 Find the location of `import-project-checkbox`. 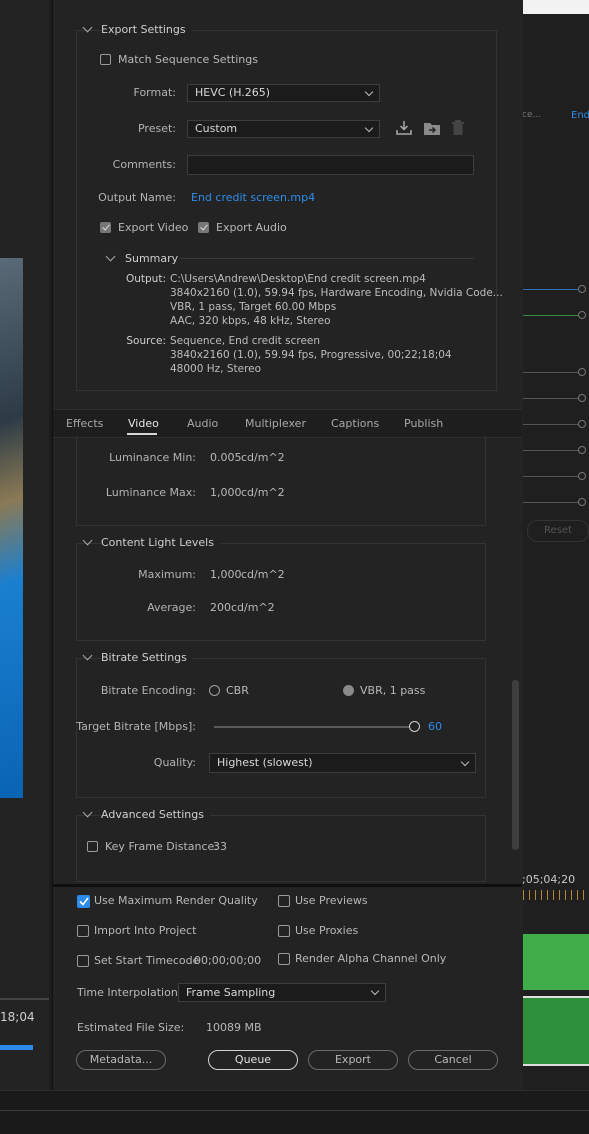

import-project-checkbox is located at coordinates (83, 931).